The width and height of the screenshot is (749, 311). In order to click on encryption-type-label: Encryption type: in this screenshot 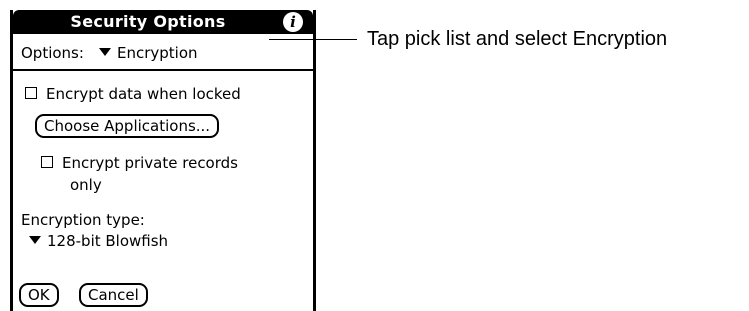, I will do `click(83, 220)`.